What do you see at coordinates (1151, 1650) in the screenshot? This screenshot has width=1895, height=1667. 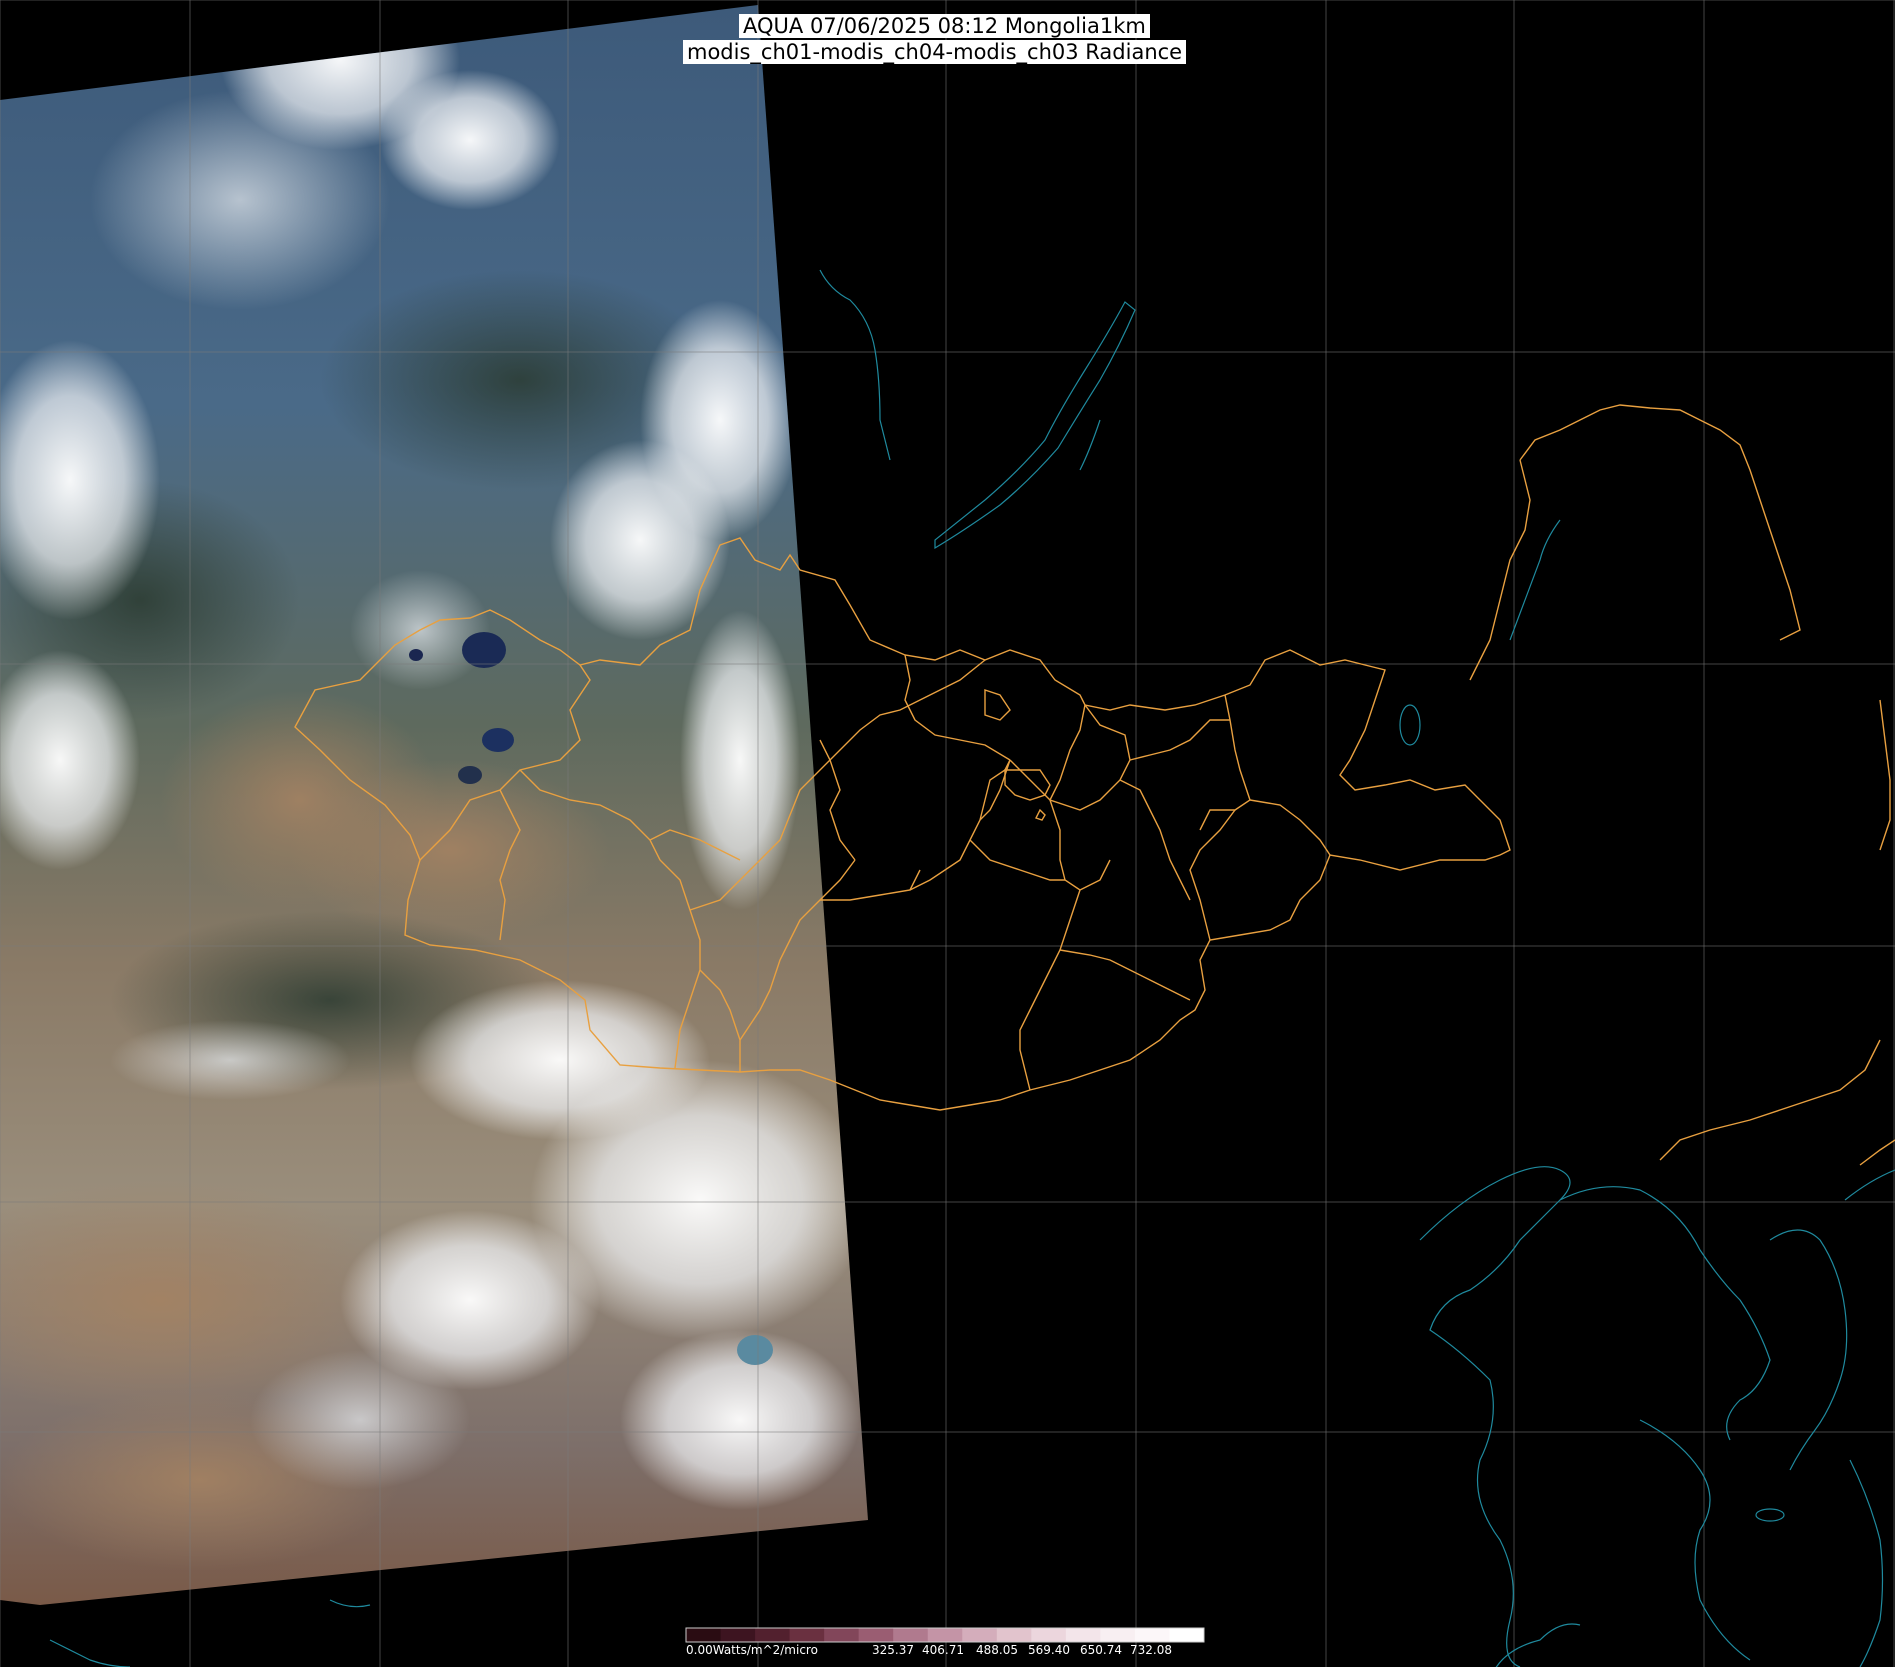 I see `colorbar-label: 732.08` at bounding box center [1151, 1650].